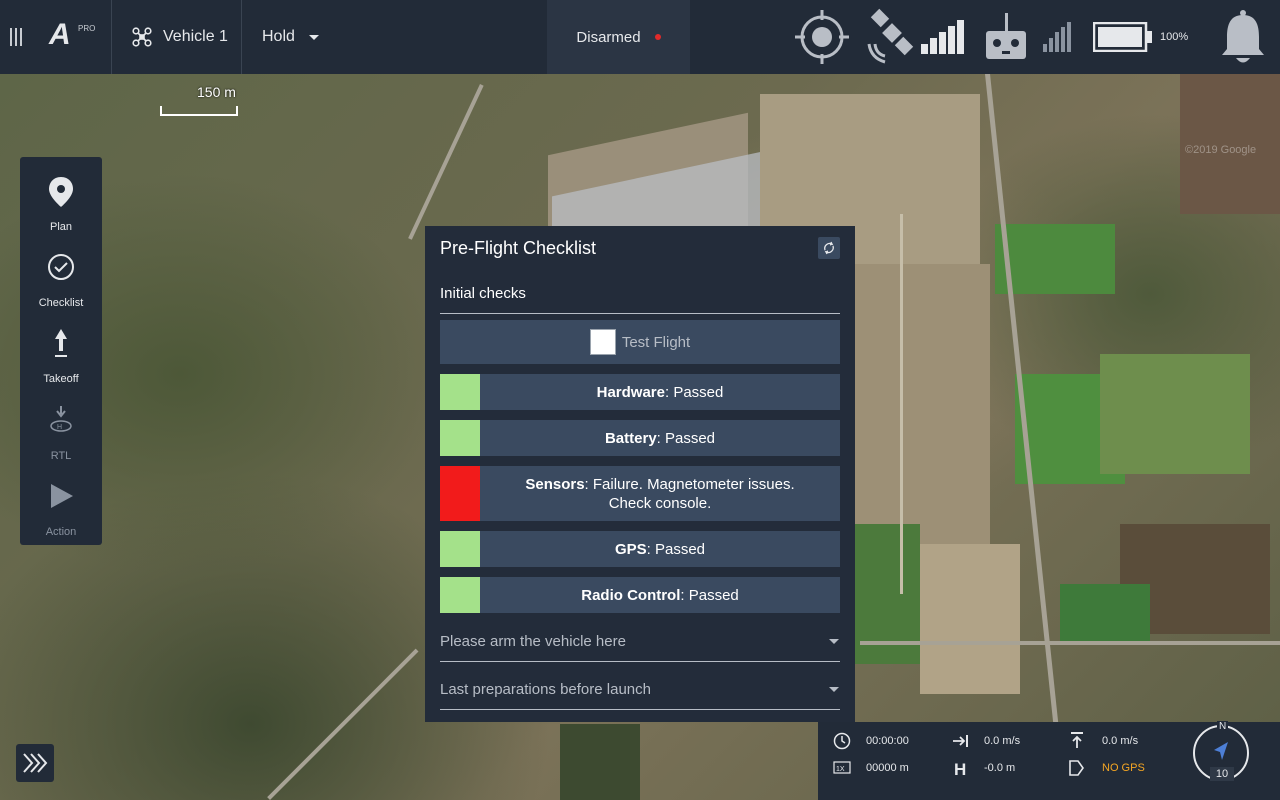 The width and height of the screenshot is (1280, 800). Describe the element at coordinates (72, 37) in the screenshot. I see `app-logo: A PRO` at that location.